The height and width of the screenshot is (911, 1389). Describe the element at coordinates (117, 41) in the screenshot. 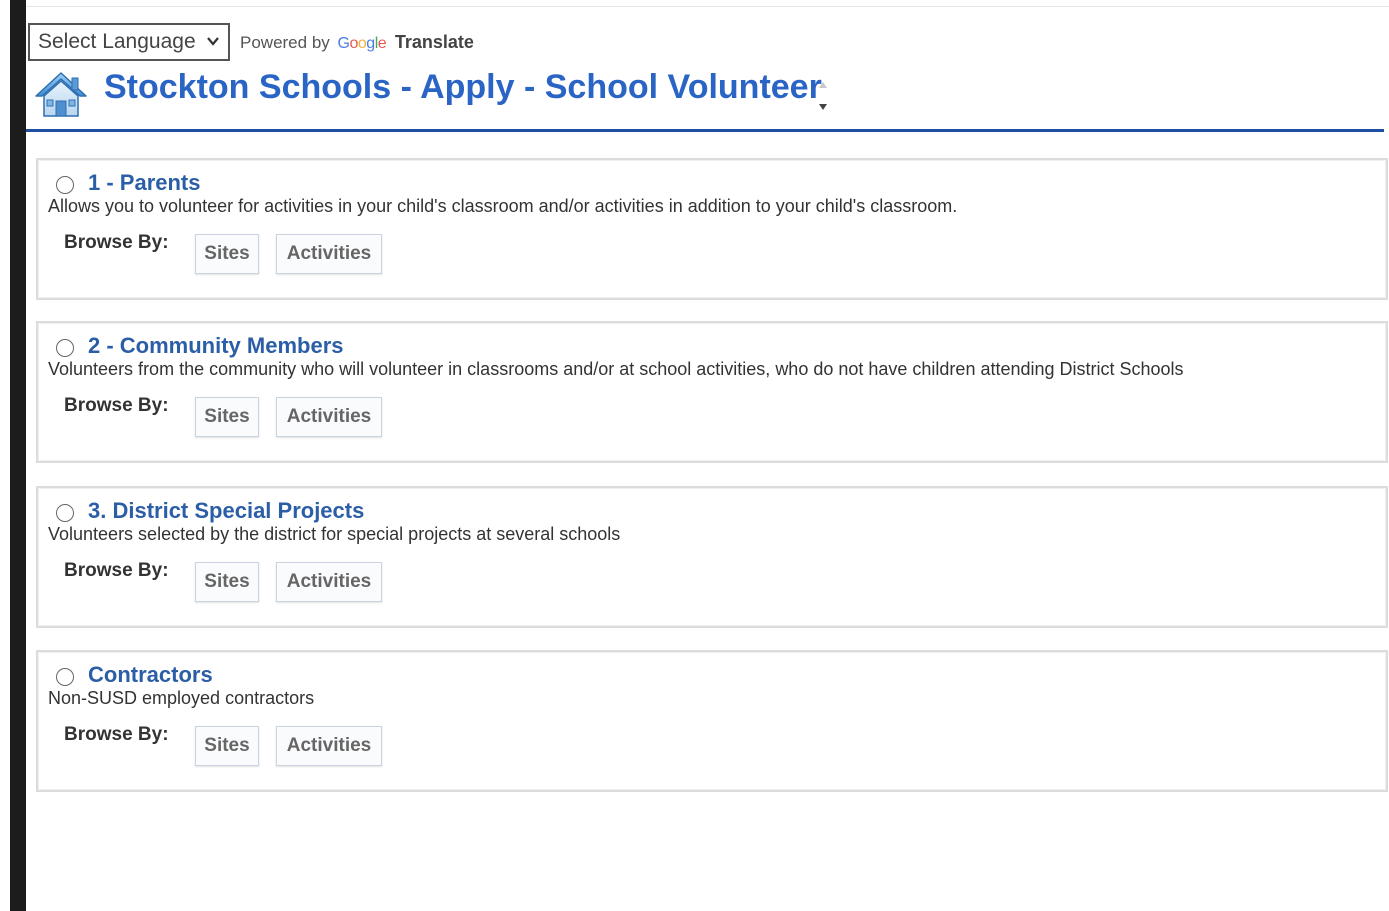

I see `language-select-label: Select Language` at that location.